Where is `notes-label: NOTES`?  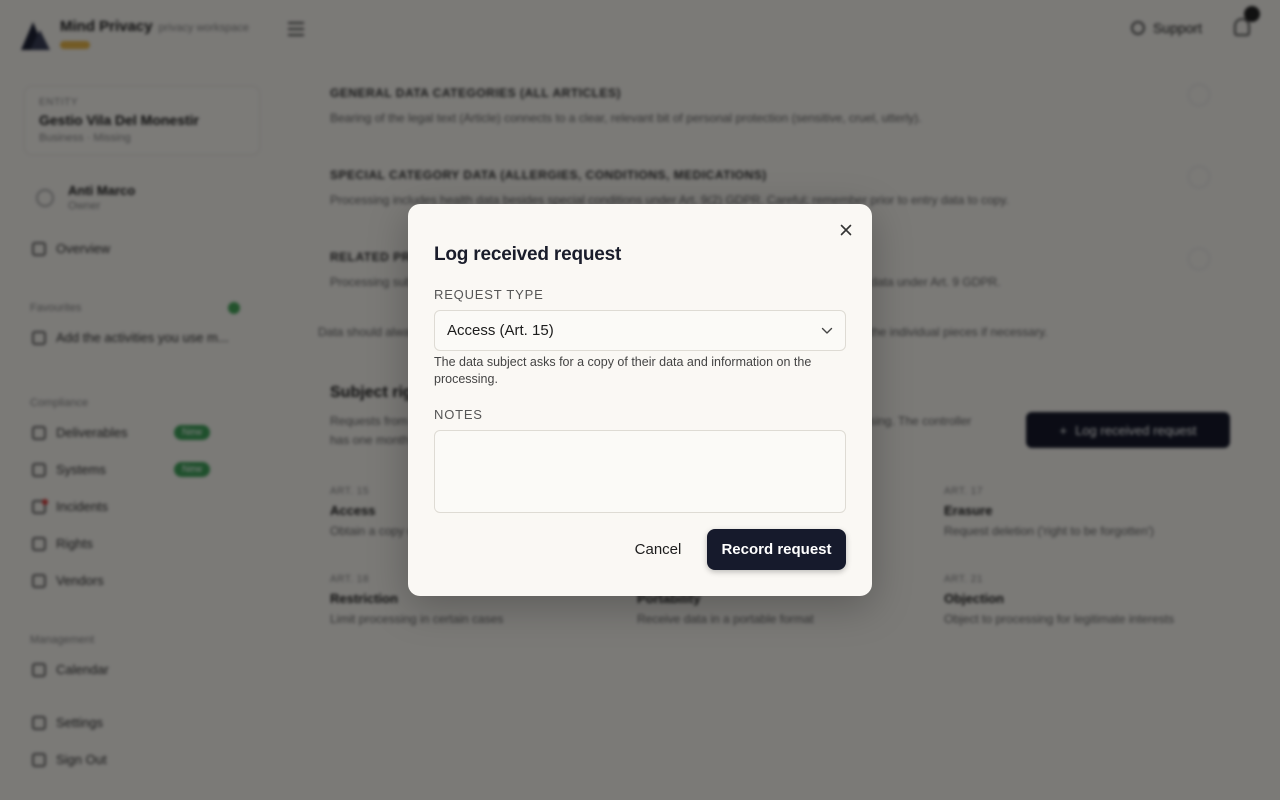 notes-label: NOTES is located at coordinates (458, 414).